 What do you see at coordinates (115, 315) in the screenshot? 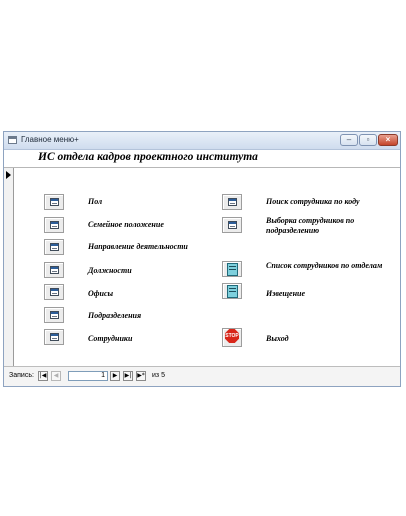
I see `menu-label-departments: Подразделения` at bounding box center [115, 315].